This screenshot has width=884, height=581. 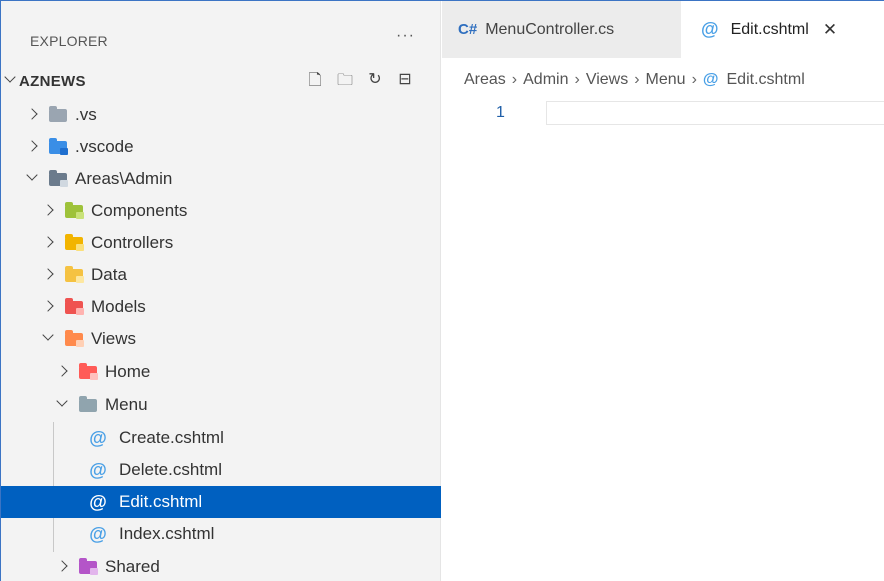 What do you see at coordinates (118, 306) in the screenshot?
I see `tree-item-label: Models` at bounding box center [118, 306].